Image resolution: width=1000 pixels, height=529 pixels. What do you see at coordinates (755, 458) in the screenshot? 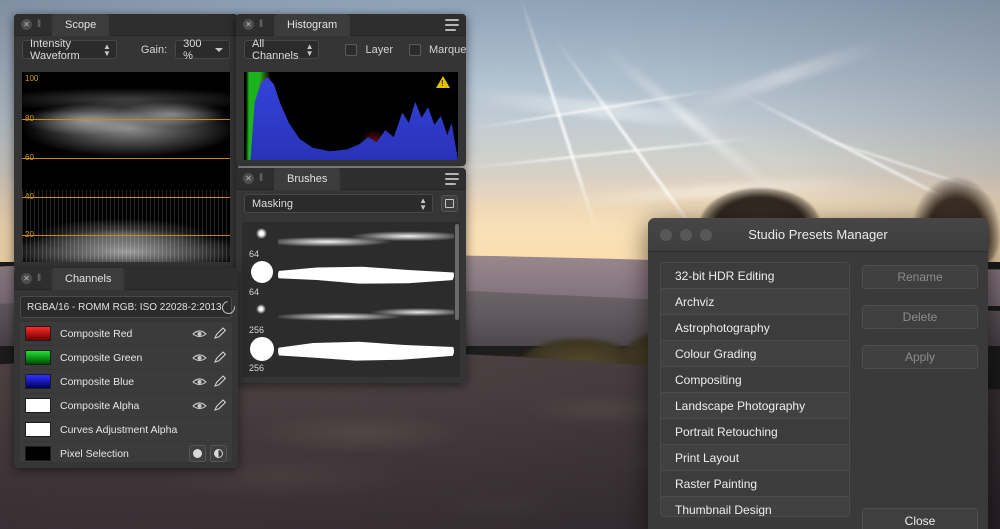
I see `list-item: Print Layout` at bounding box center [755, 458].